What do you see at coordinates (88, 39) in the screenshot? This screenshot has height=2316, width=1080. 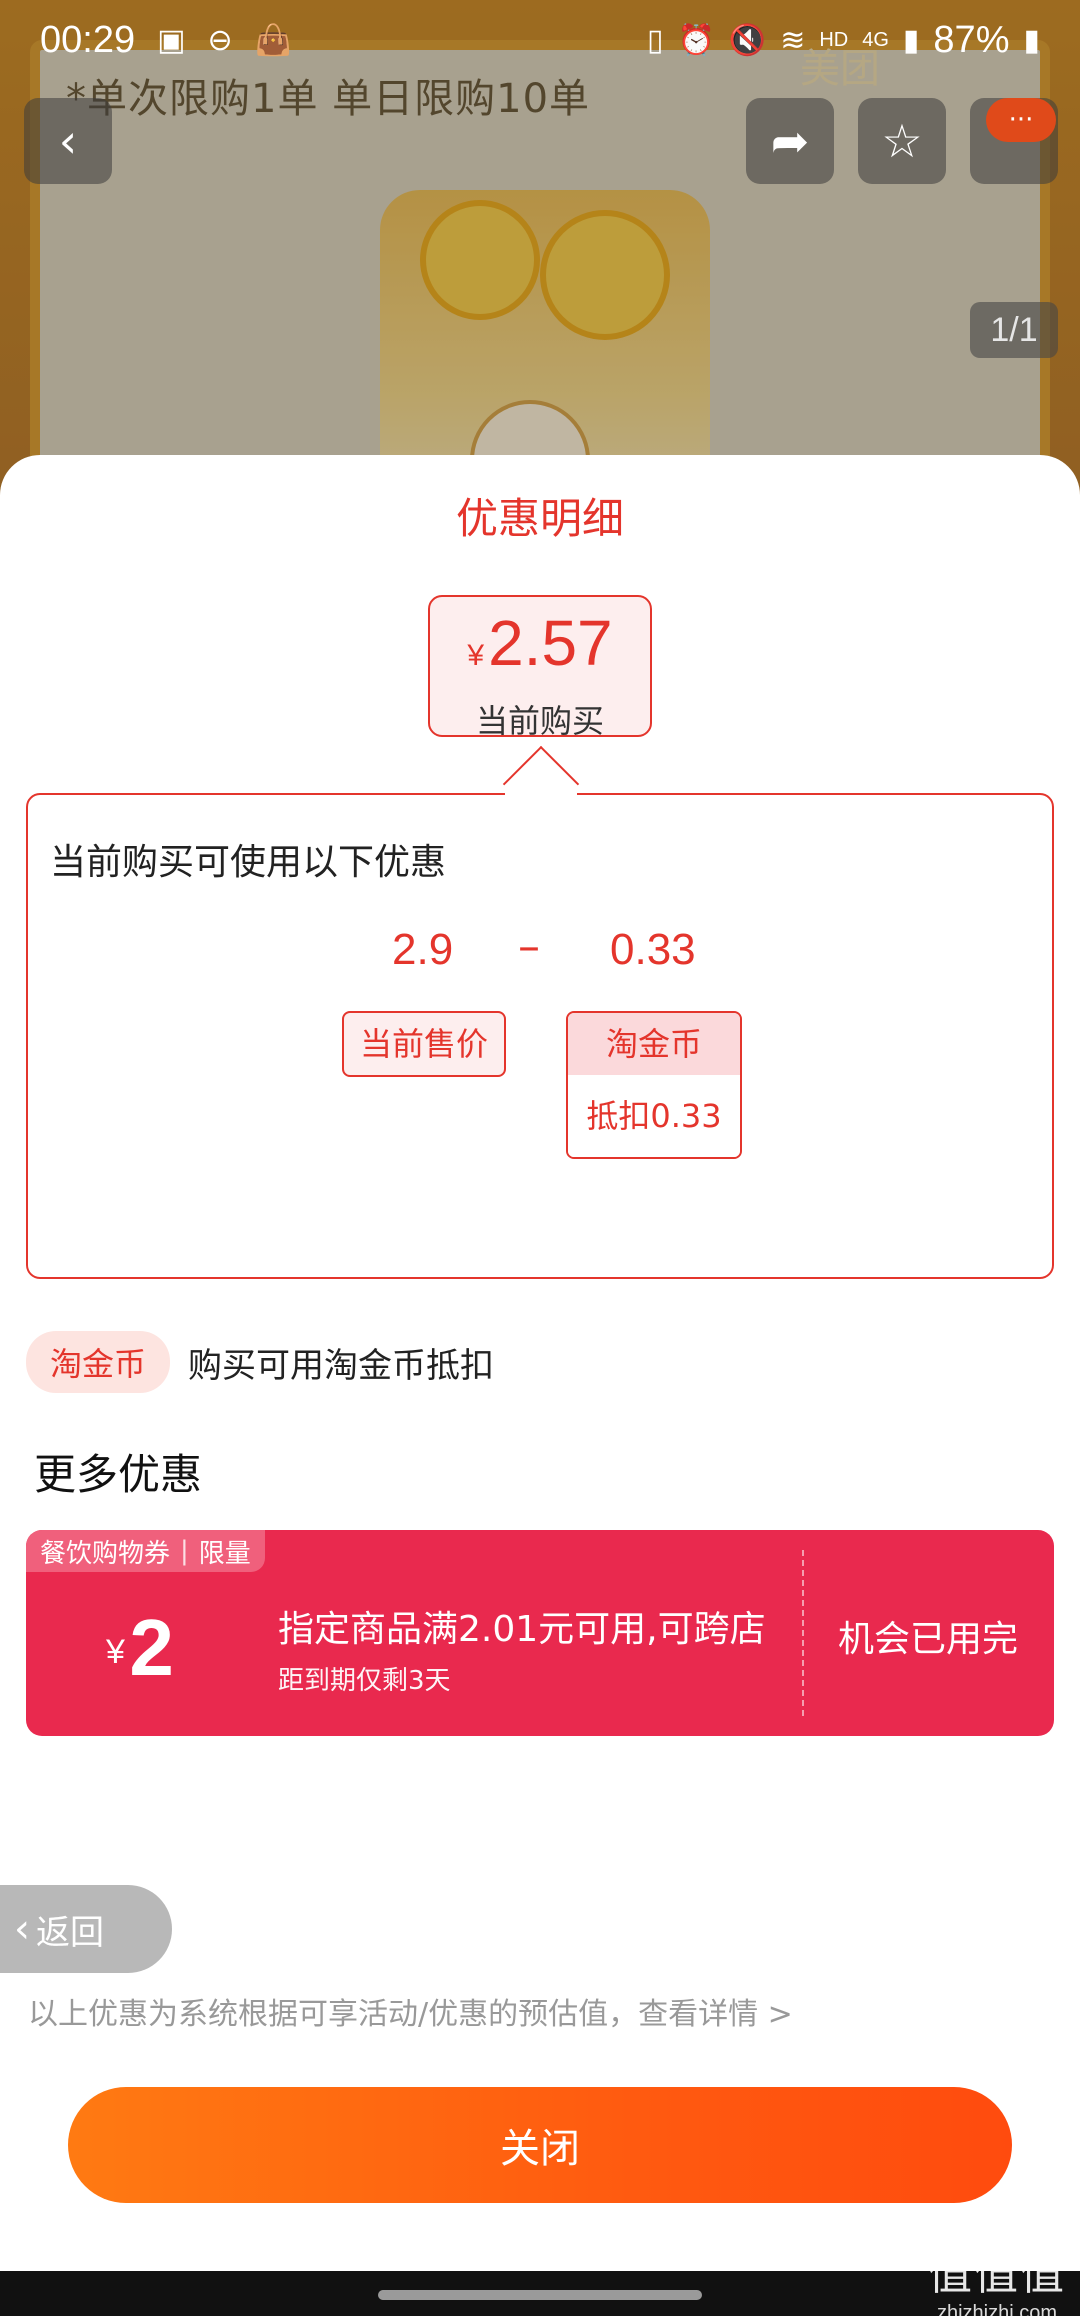 I see `status-time: 00:29` at bounding box center [88, 39].